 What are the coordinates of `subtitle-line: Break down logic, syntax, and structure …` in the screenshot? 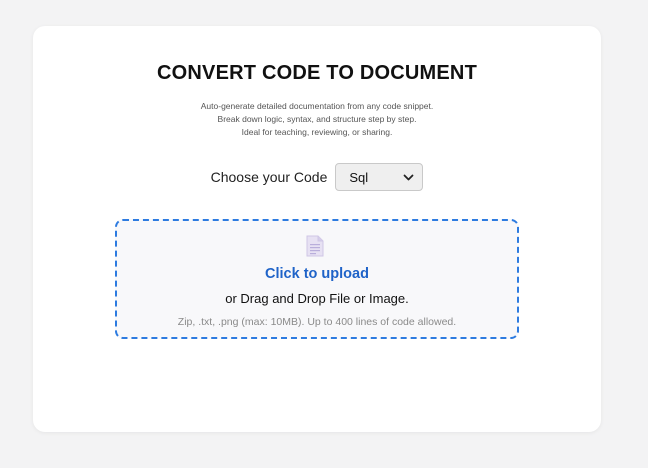 It's located at (317, 119).